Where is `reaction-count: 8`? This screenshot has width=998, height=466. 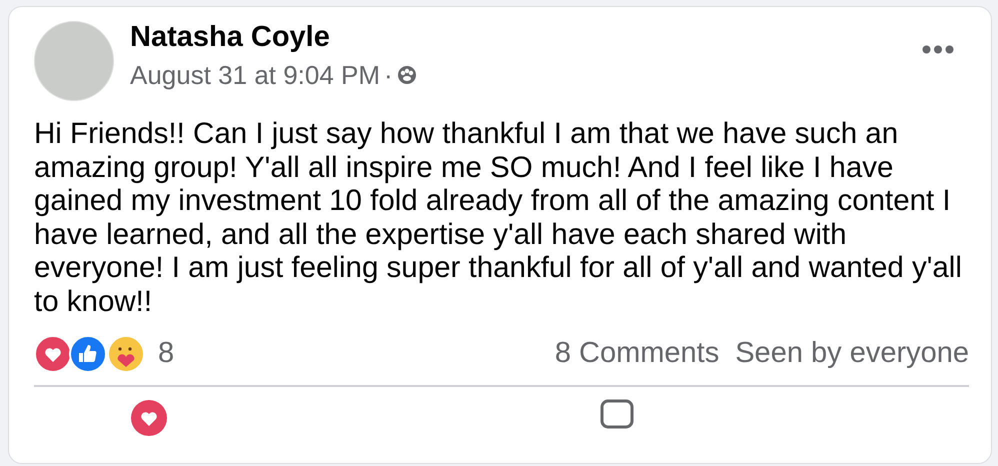
reaction-count: 8 is located at coordinates (166, 354).